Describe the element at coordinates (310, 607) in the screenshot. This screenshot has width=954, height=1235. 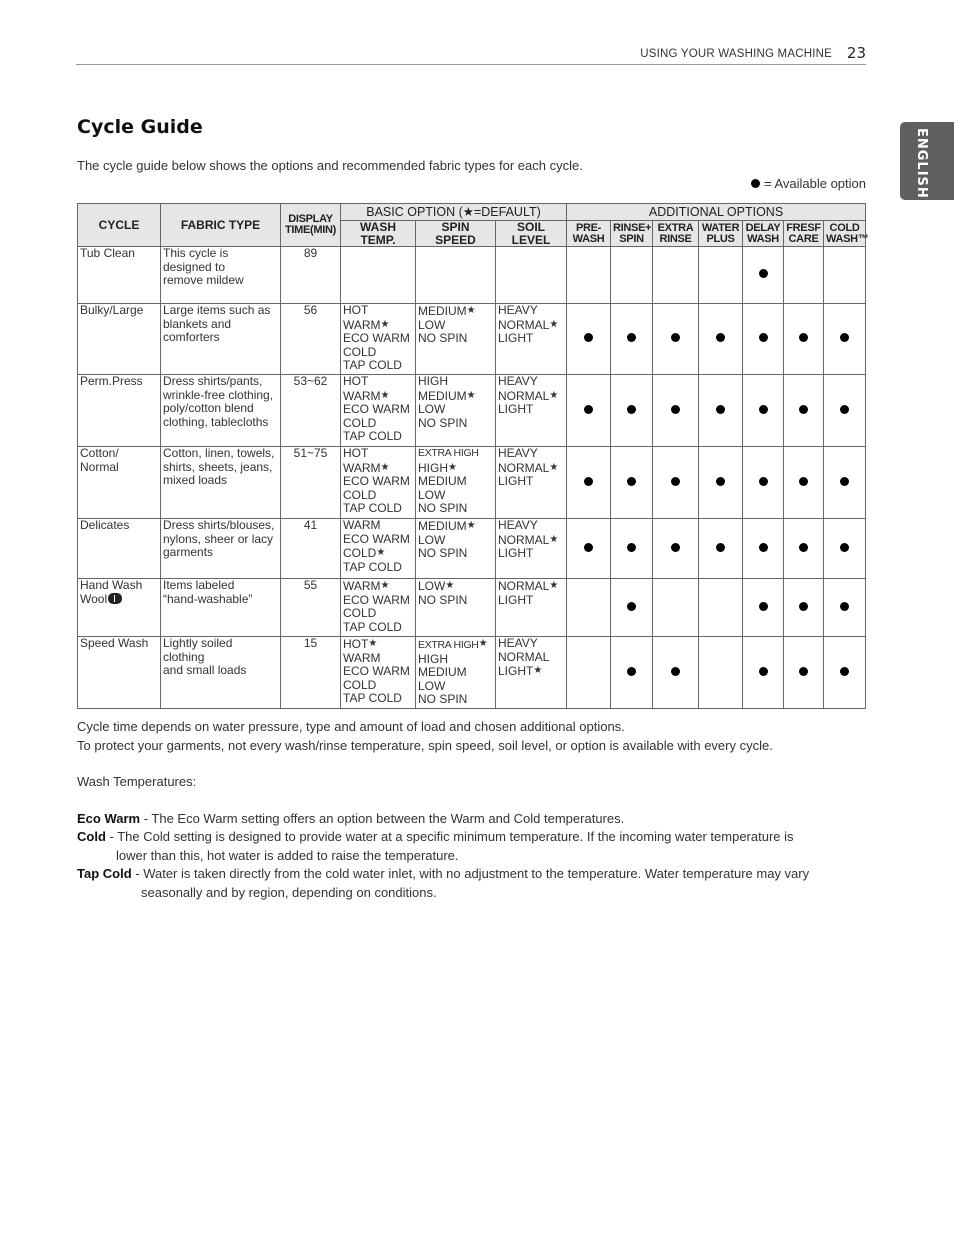
I see `cell-display-time: 55` at that location.